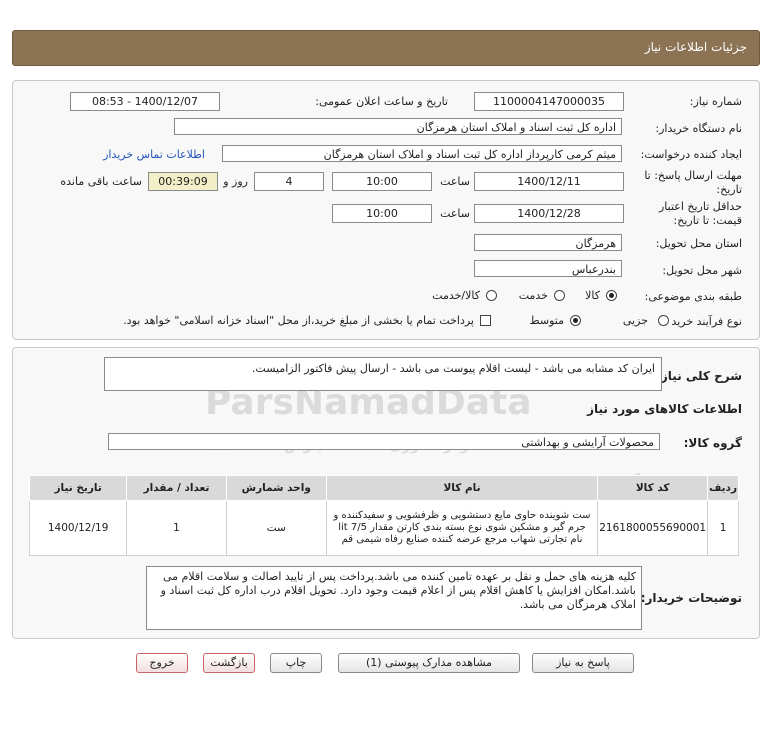 The image size is (770, 745). Describe the element at coordinates (703, 321) in the screenshot. I see `purchase-process-label: نوع فرآیند خرید :` at that location.